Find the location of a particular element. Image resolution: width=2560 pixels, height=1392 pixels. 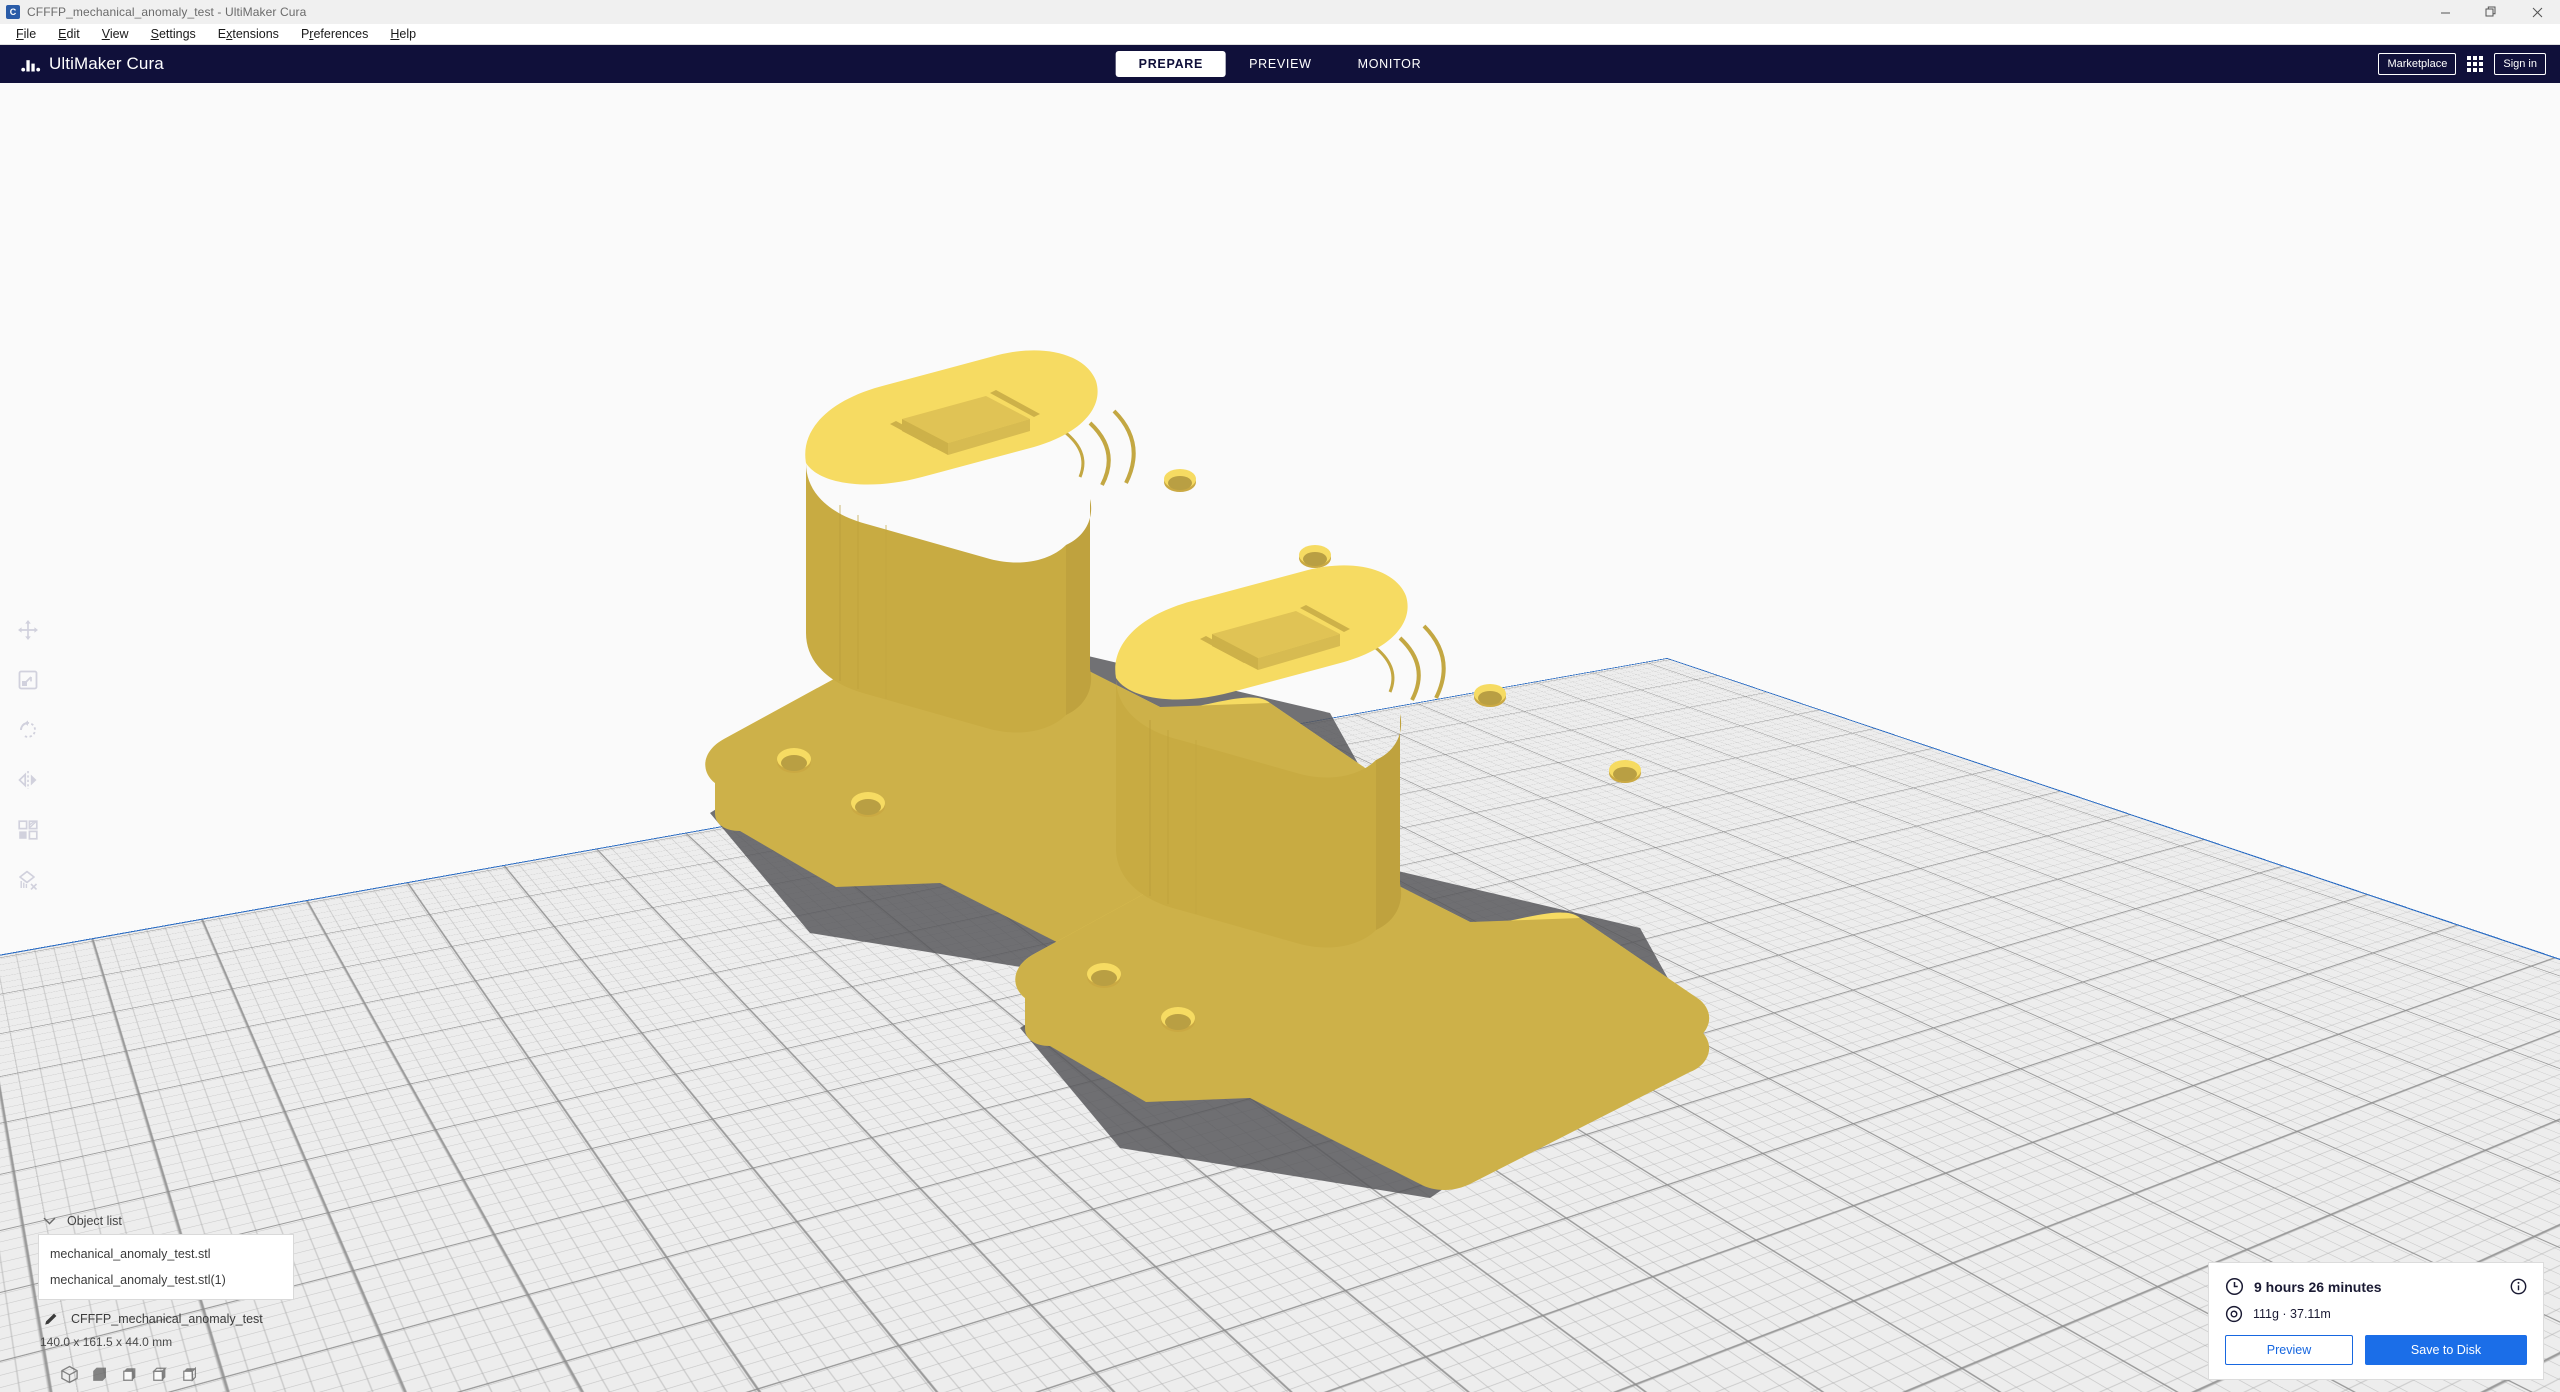

job-actions: Preview Save to Disk is located at coordinates (2376, 1350).